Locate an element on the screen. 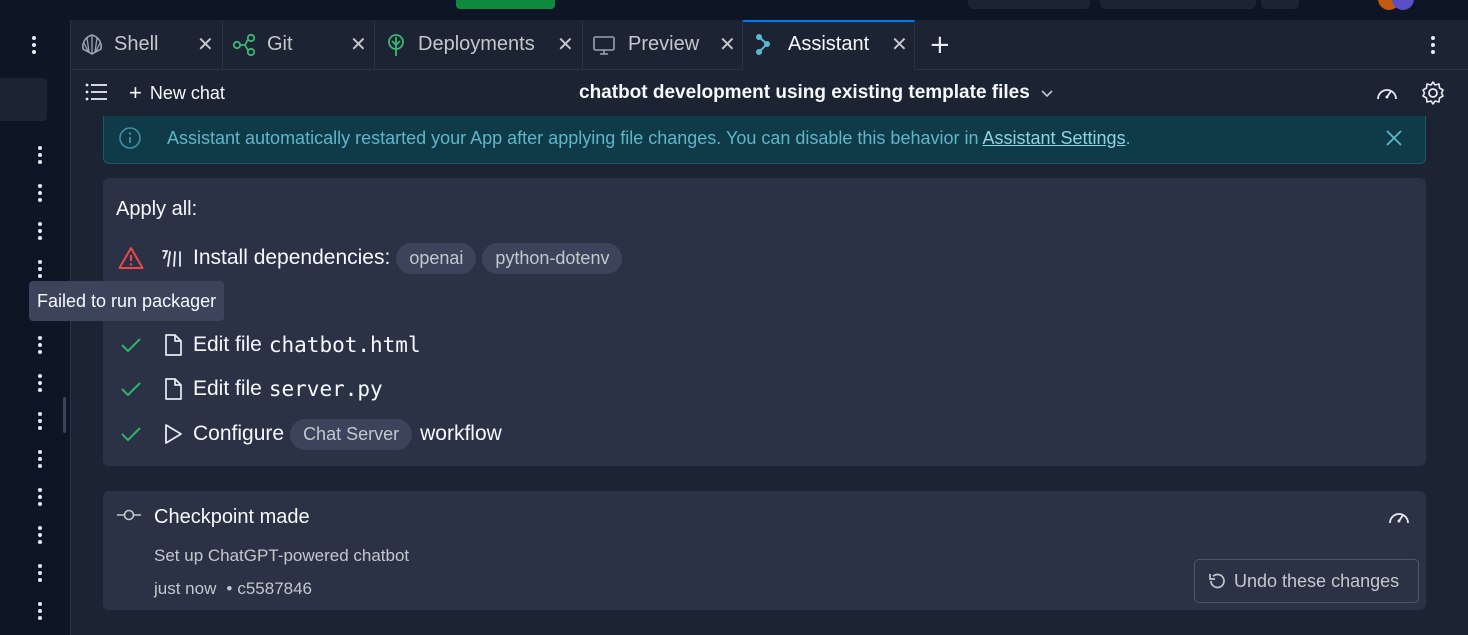 This screenshot has width=1468, height=635. workflow-chip: Chat Server is located at coordinates (351, 434).